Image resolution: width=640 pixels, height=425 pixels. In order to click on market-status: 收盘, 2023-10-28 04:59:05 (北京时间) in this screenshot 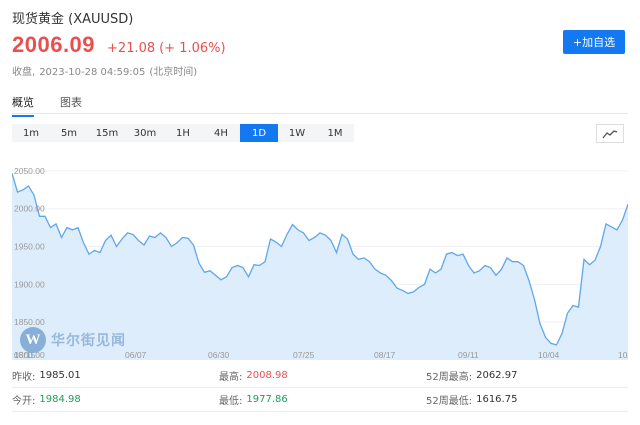, I will do `click(104, 70)`.